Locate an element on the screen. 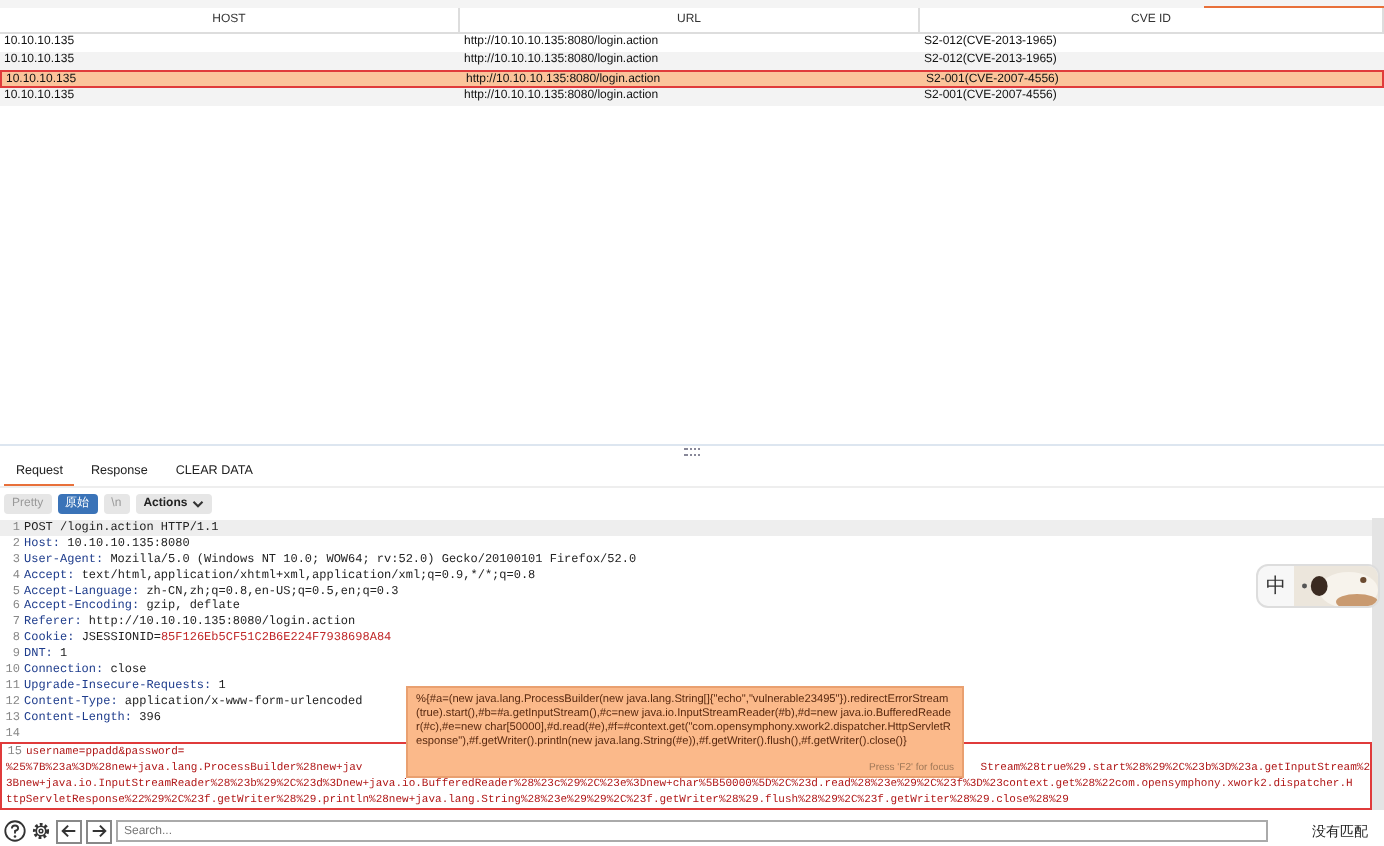 The width and height of the screenshot is (1384, 846). right-arrow-icon is located at coordinates (99, 831).